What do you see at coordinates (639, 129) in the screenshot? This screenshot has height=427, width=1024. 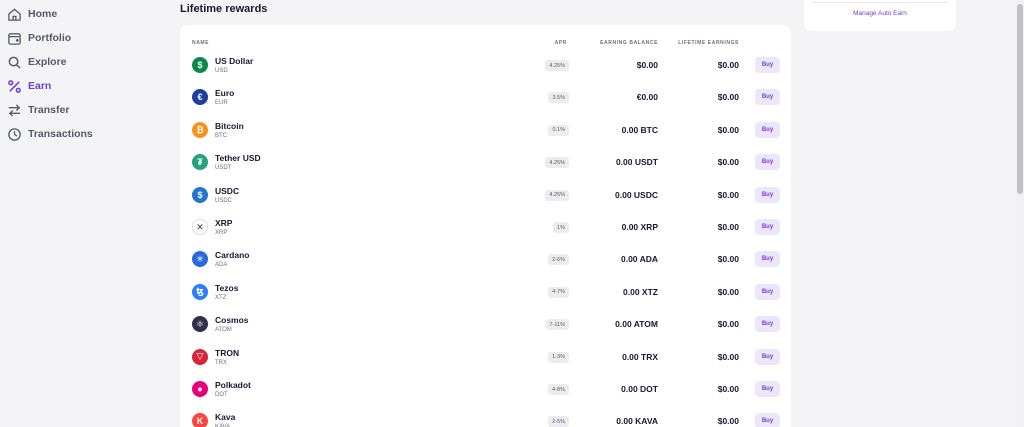 I see `earning-balance: 0.00 BTC` at bounding box center [639, 129].